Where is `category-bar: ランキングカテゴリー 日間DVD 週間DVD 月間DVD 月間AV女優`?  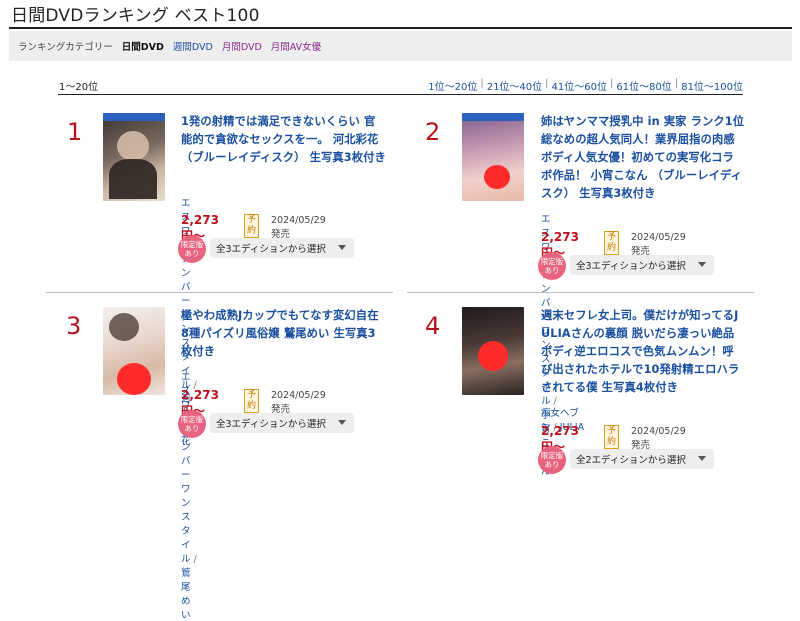 category-bar: ランキングカテゴリー 日間DVD 週間DVD 月間DVD 月間AV女優 is located at coordinates (400, 46).